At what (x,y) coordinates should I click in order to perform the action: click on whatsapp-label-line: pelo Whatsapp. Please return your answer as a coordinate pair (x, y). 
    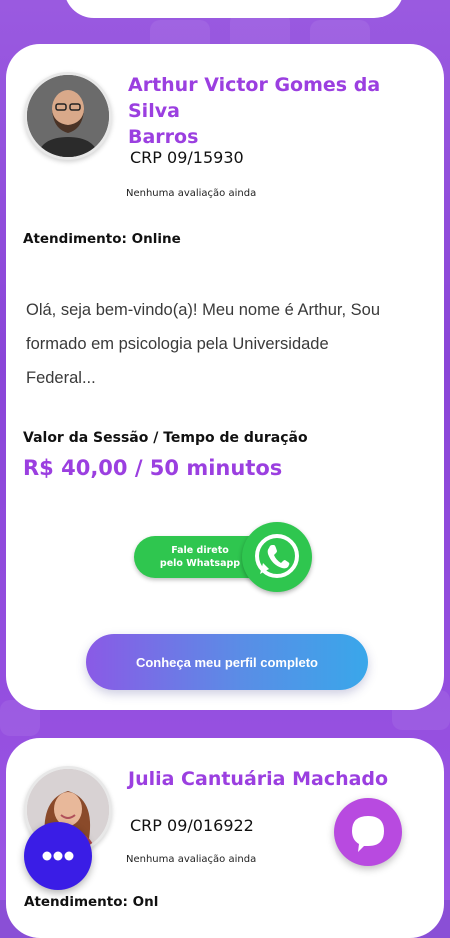
    Looking at the image, I should click on (200, 563).